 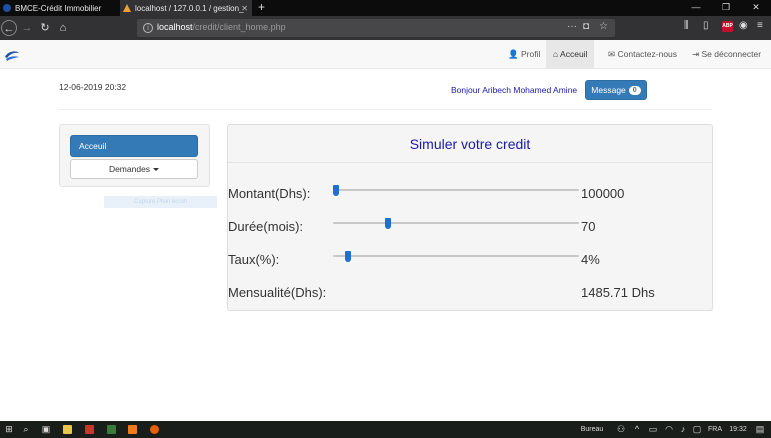 What do you see at coordinates (93, 87) in the screenshot?
I see `current-datetime: 12-06-2019 20:32` at bounding box center [93, 87].